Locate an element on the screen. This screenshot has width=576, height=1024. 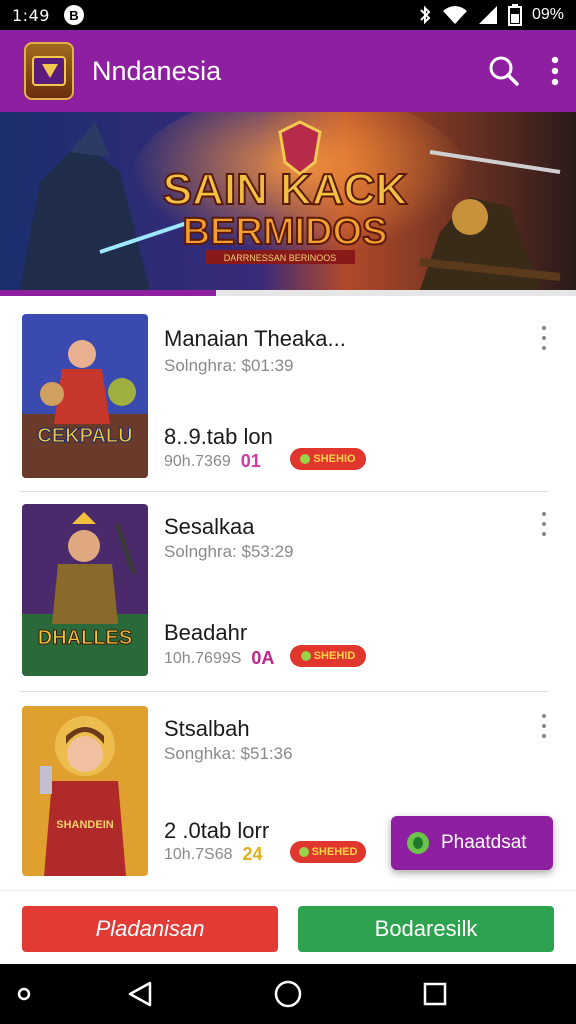
home-icon is located at coordinates (288, 994).